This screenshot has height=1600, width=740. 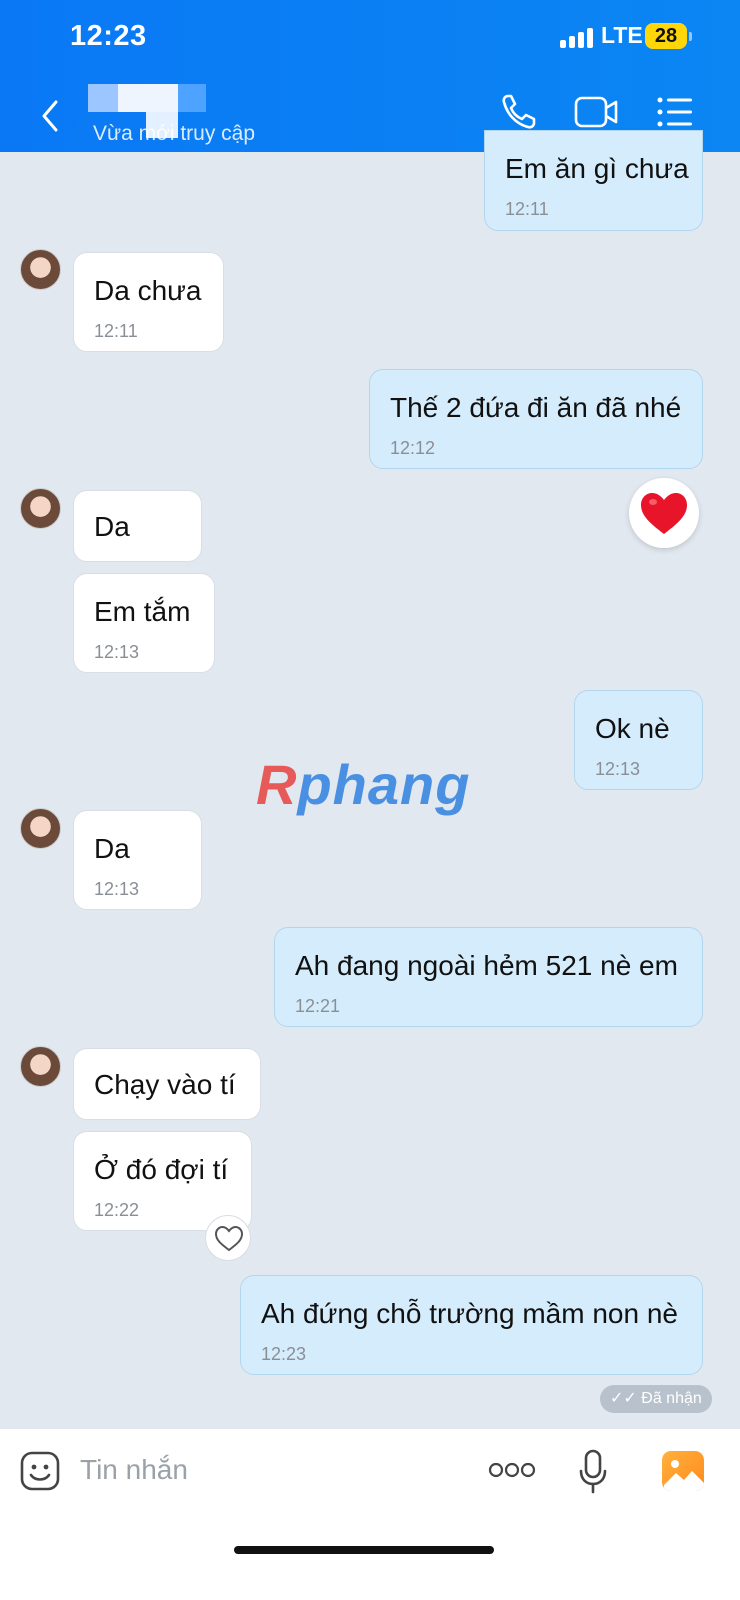 What do you see at coordinates (174, 133) in the screenshot?
I see `last-seen-status: Vừa mới truy cập` at bounding box center [174, 133].